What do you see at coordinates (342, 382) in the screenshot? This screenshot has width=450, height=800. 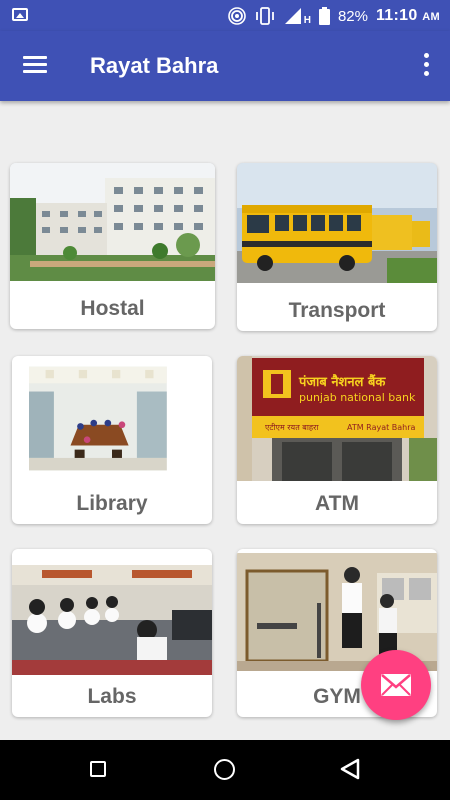 I see `atm-brand-hindi: पंजाब नैशनल बैंक` at bounding box center [342, 382].